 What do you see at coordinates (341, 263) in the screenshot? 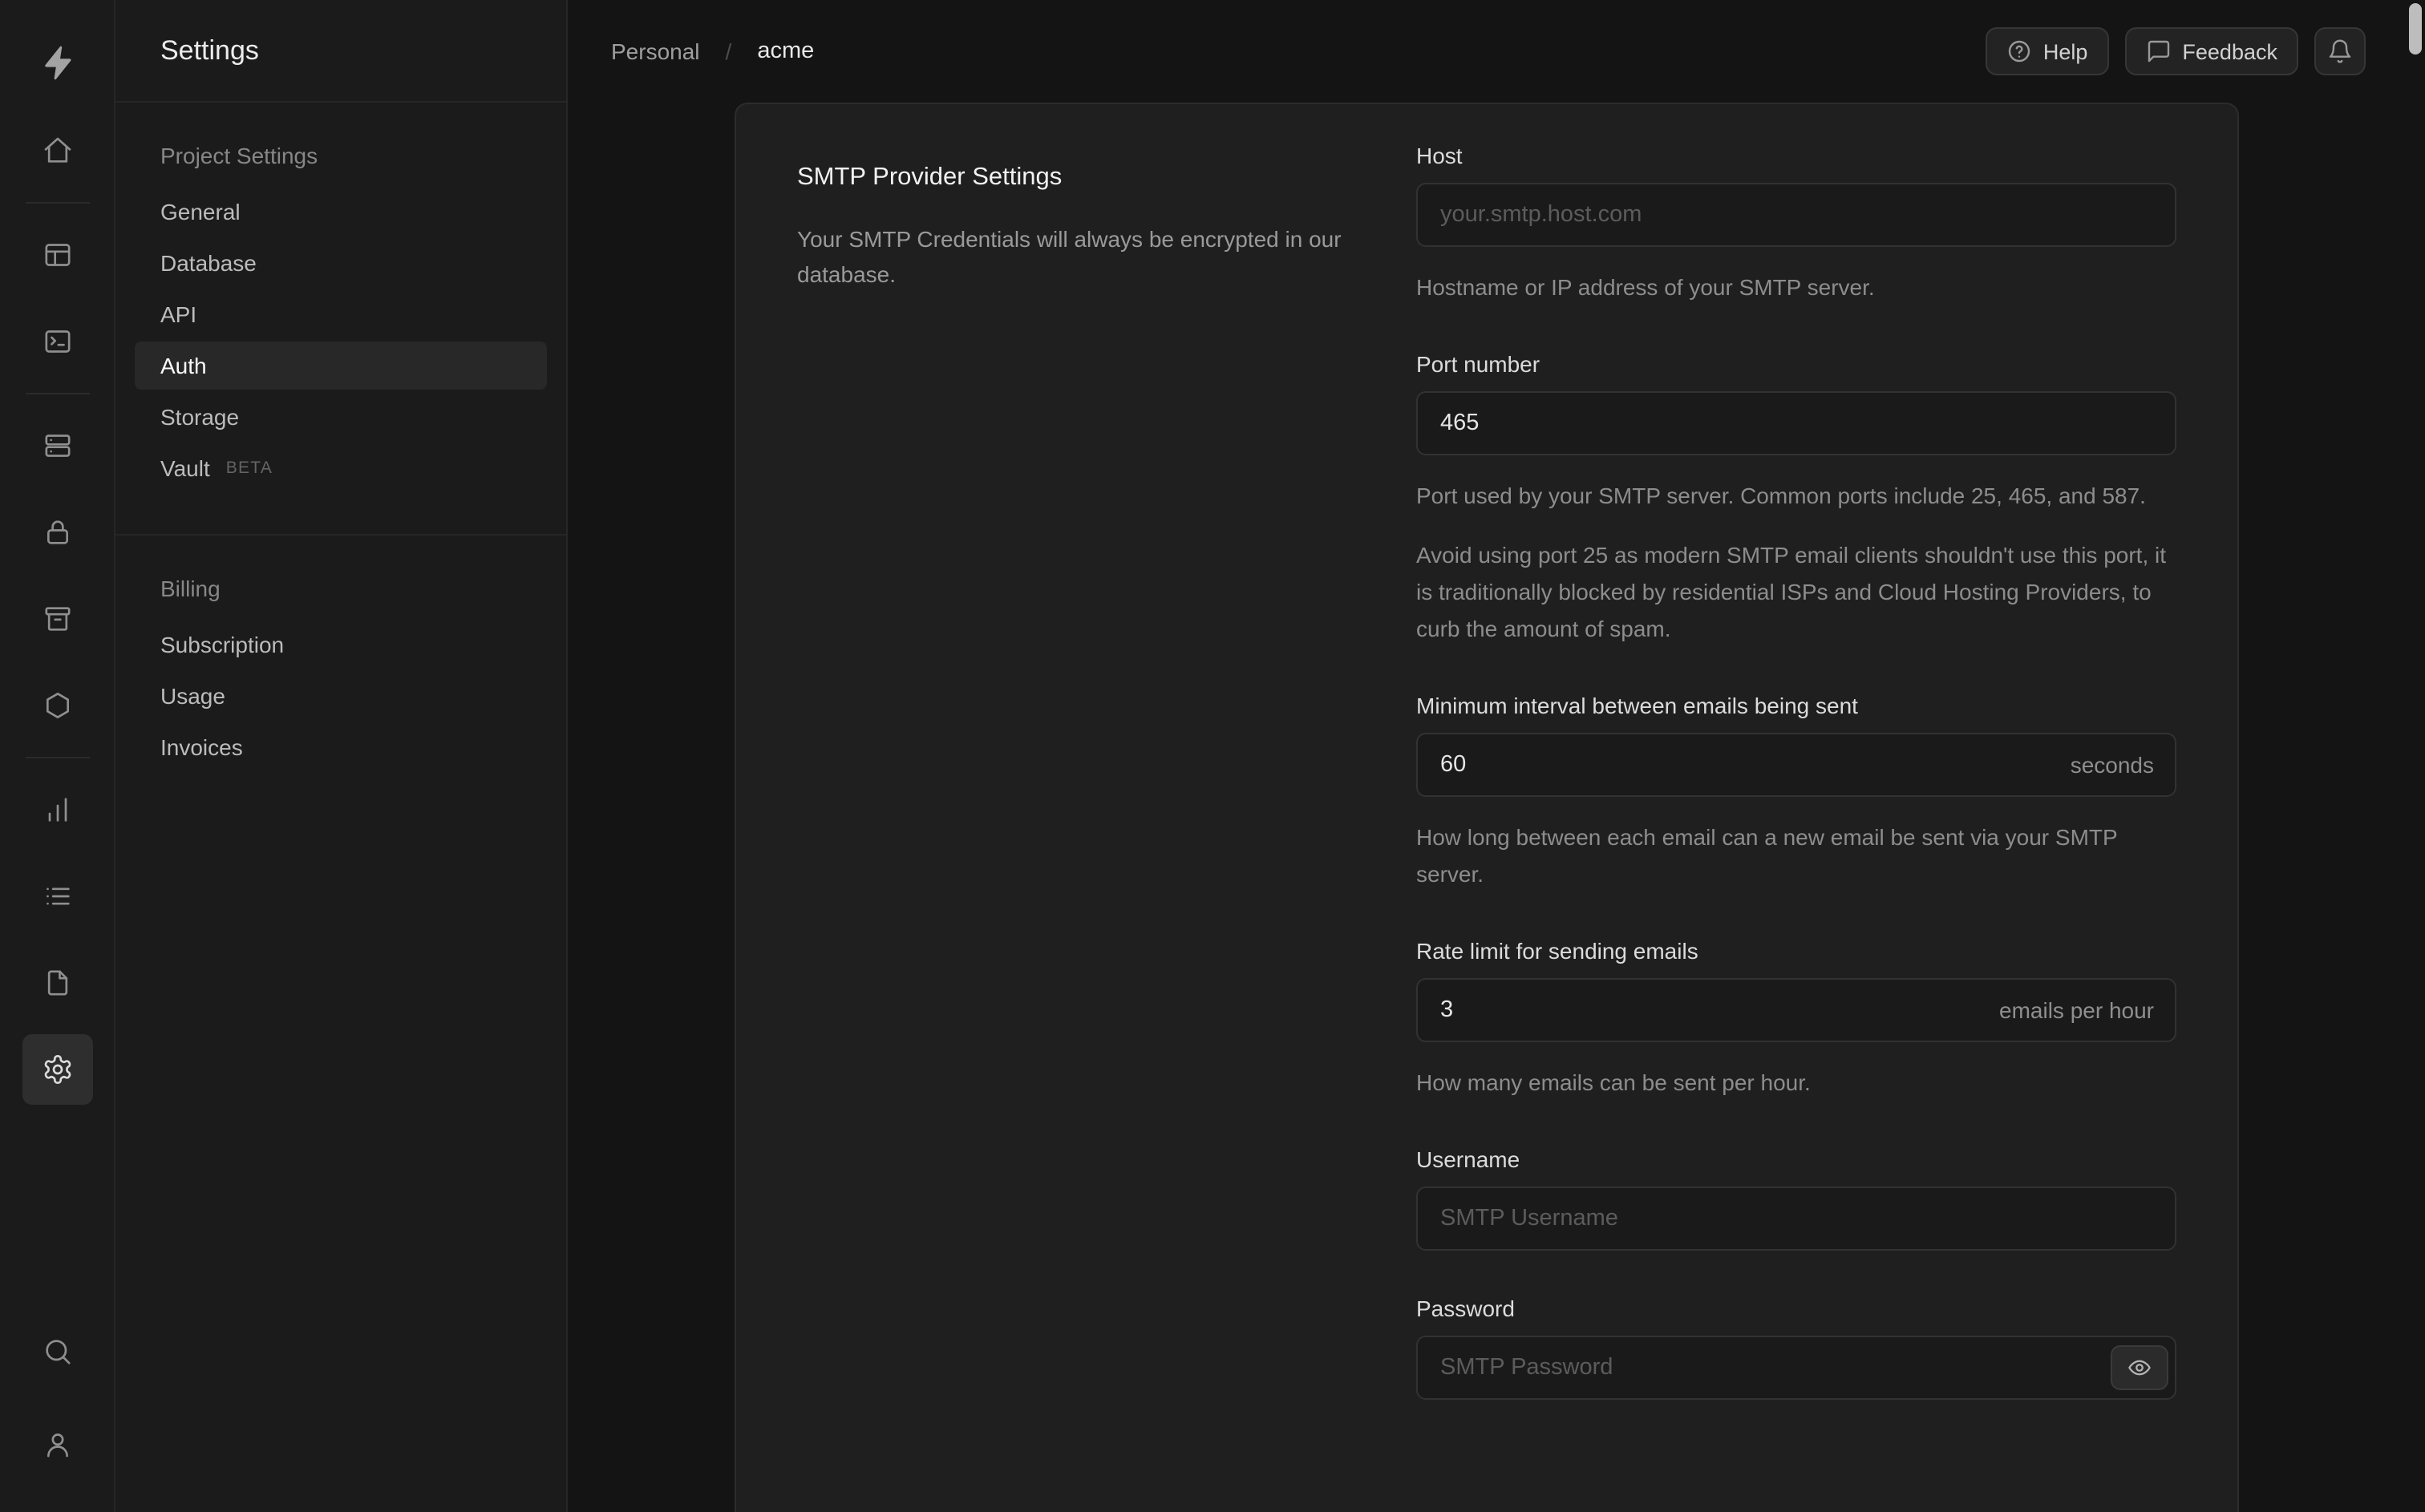
I see `sidebar-item-database: Database` at bounding box center [341, 263].